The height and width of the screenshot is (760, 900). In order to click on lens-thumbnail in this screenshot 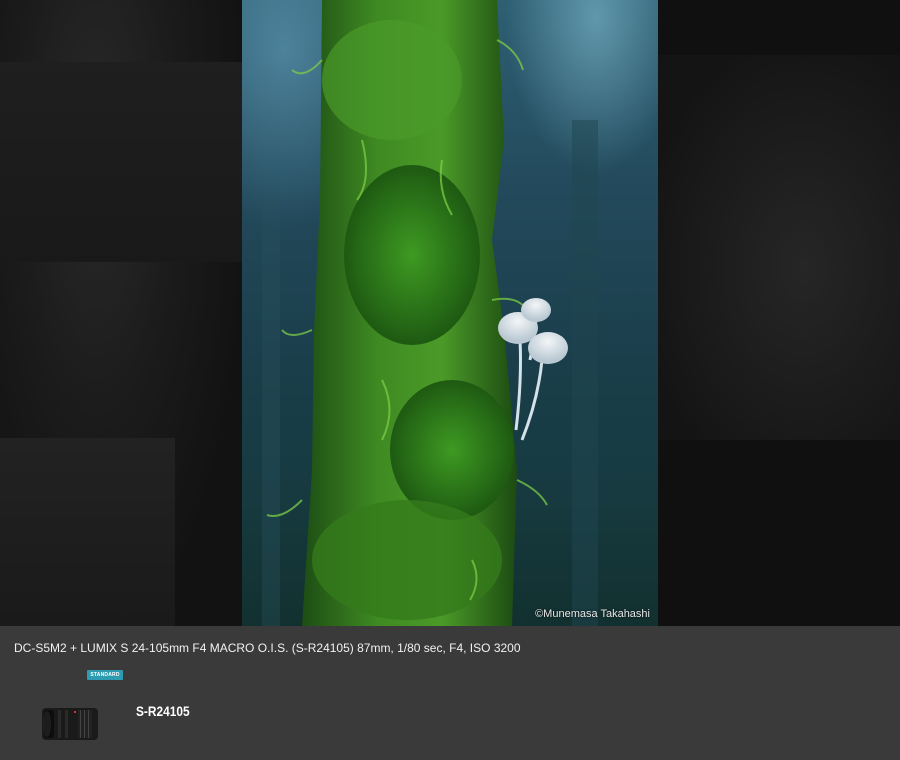, I will do `click(71, 724)`.